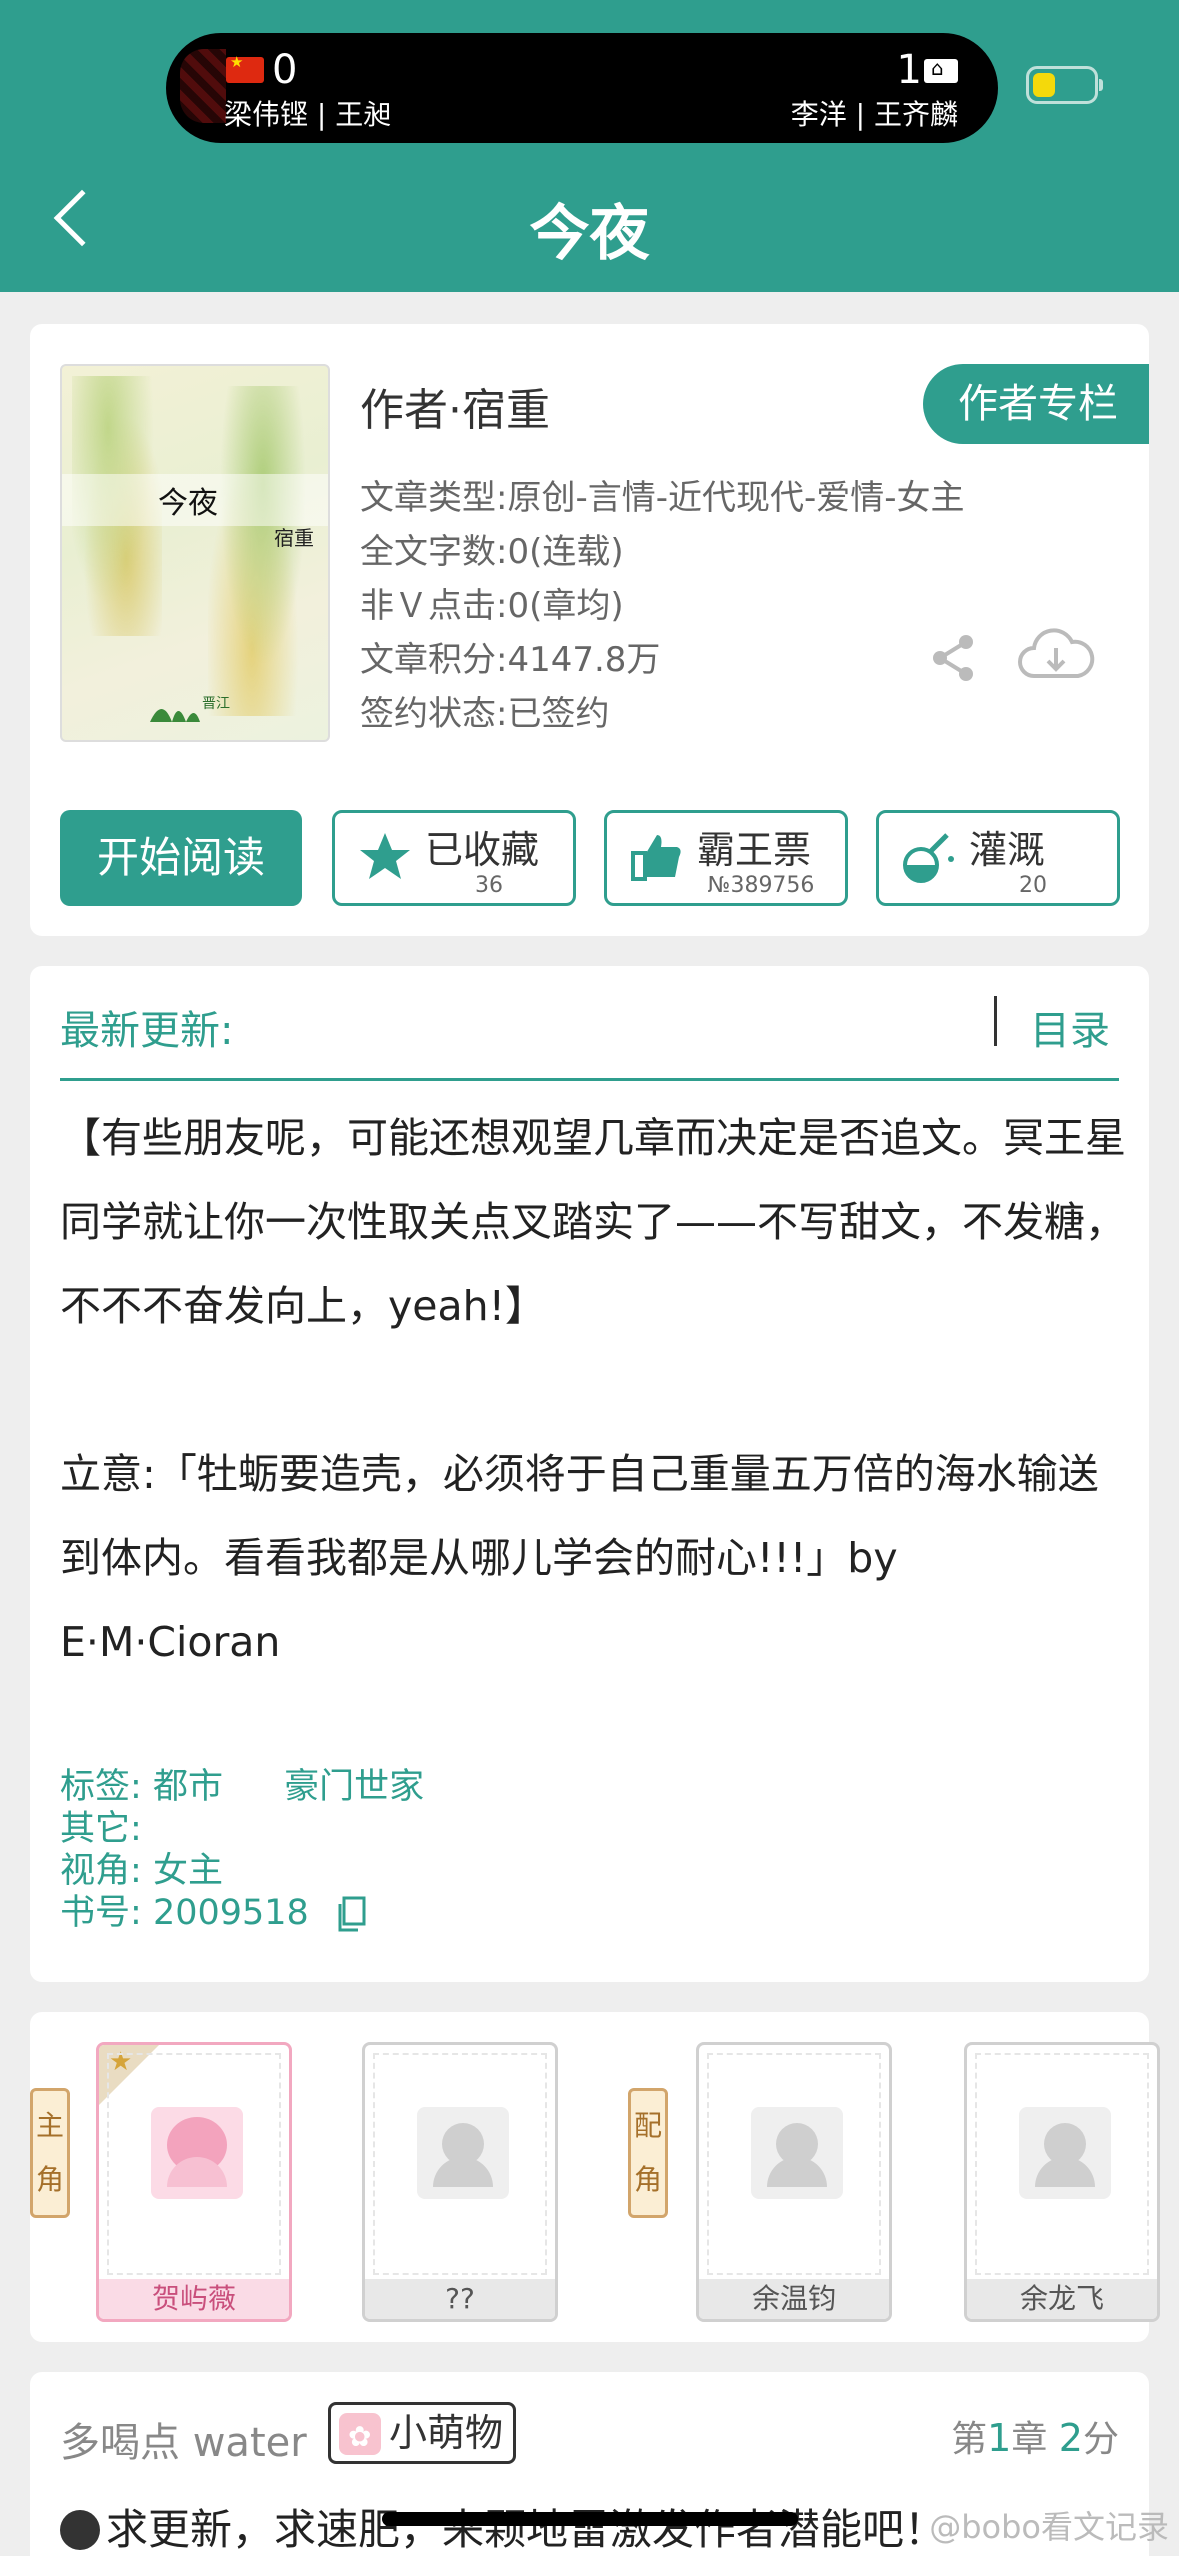 The height and width of the screenshot is (2556, 1179). What do you see at coordinates (648, 2153) in the screenshot?
I see `support-role-tag: 配角` at bounding box center [648, 2153].